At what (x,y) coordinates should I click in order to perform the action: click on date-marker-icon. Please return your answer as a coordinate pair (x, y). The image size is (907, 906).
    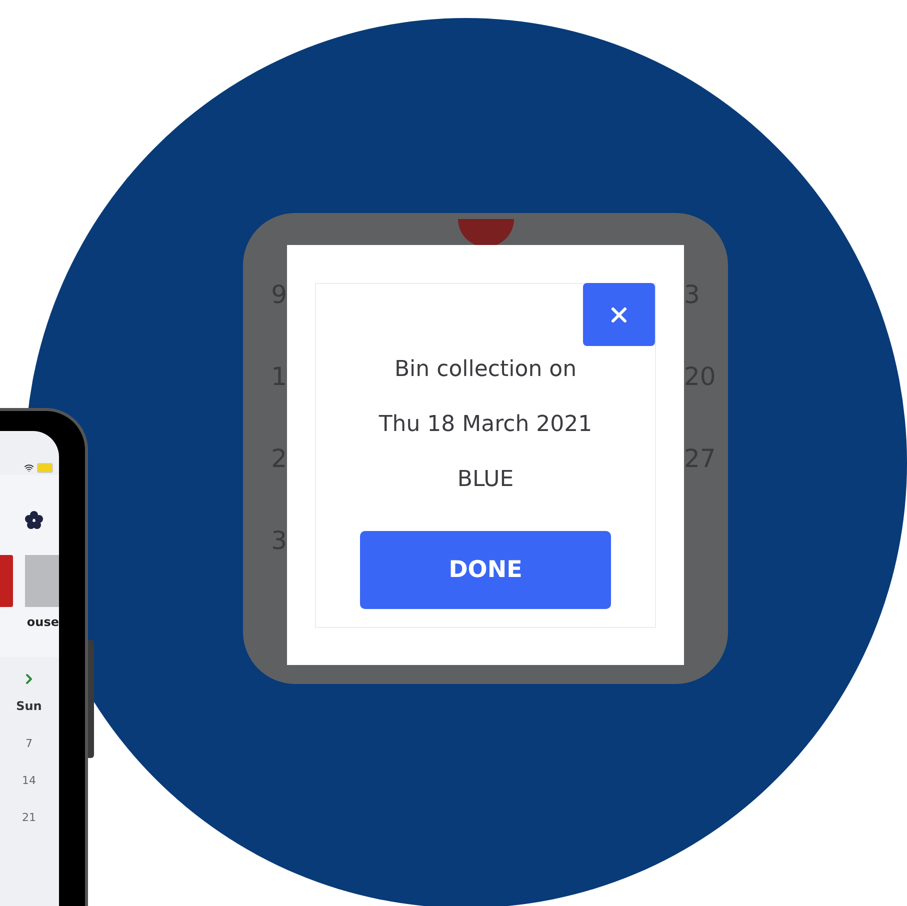
    Looking at the image, I should click on (486, 232).